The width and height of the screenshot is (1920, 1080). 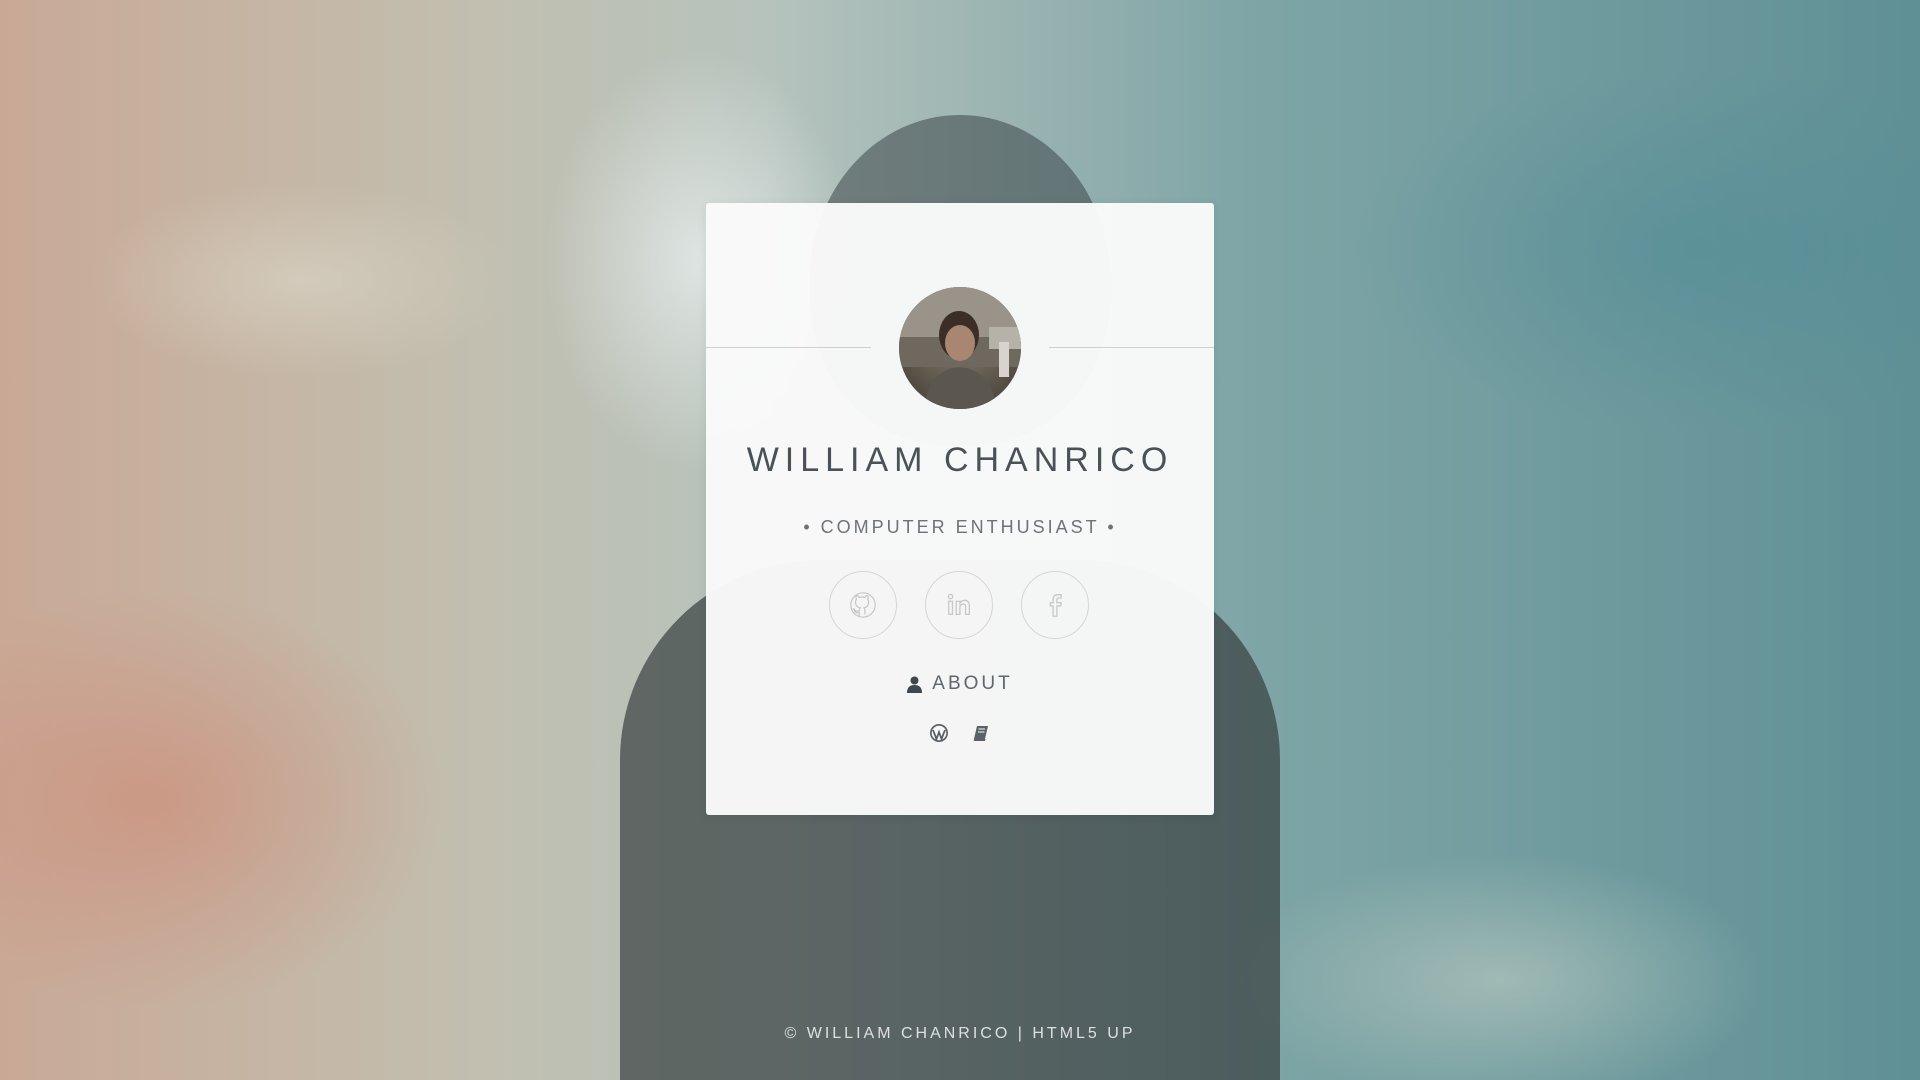 I want to click on extra-links, so click(x=960, y=733).